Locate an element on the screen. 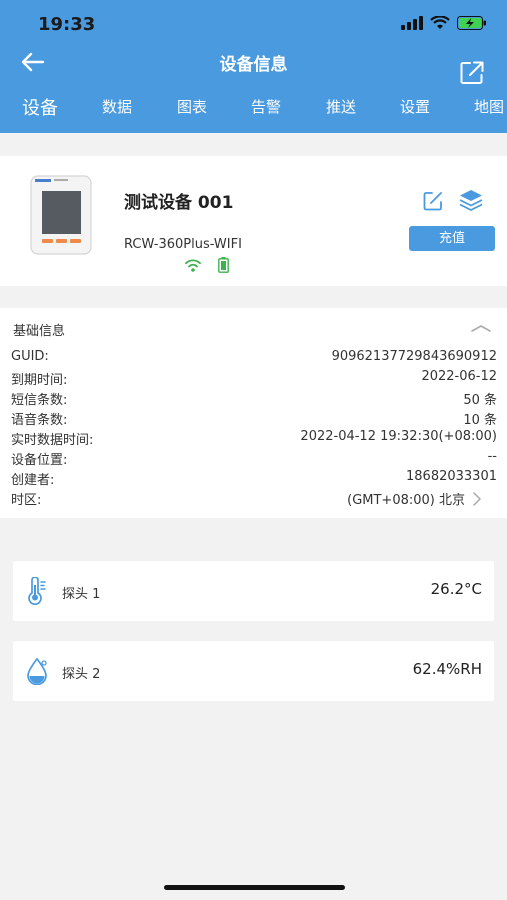 The width and height of the screenshot is (507, 900). info-value: 10 条 is located at coordinates (480, 420).